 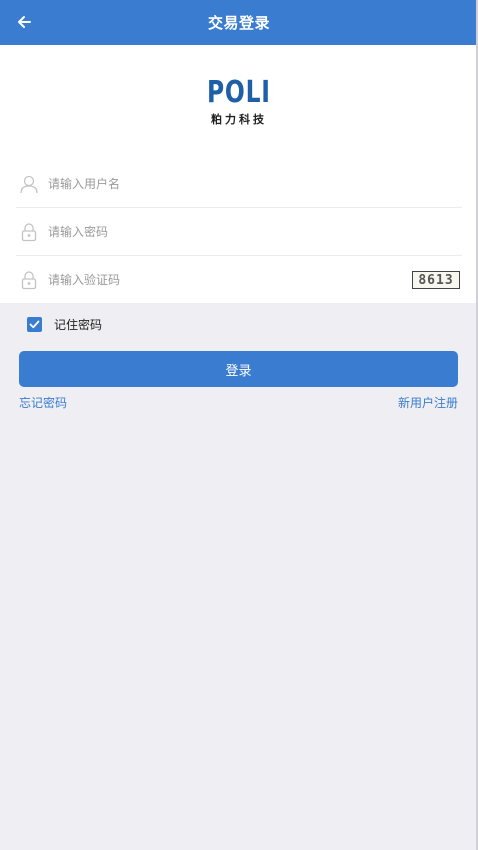 I want to click on username-input, so click(x=255, y=183).